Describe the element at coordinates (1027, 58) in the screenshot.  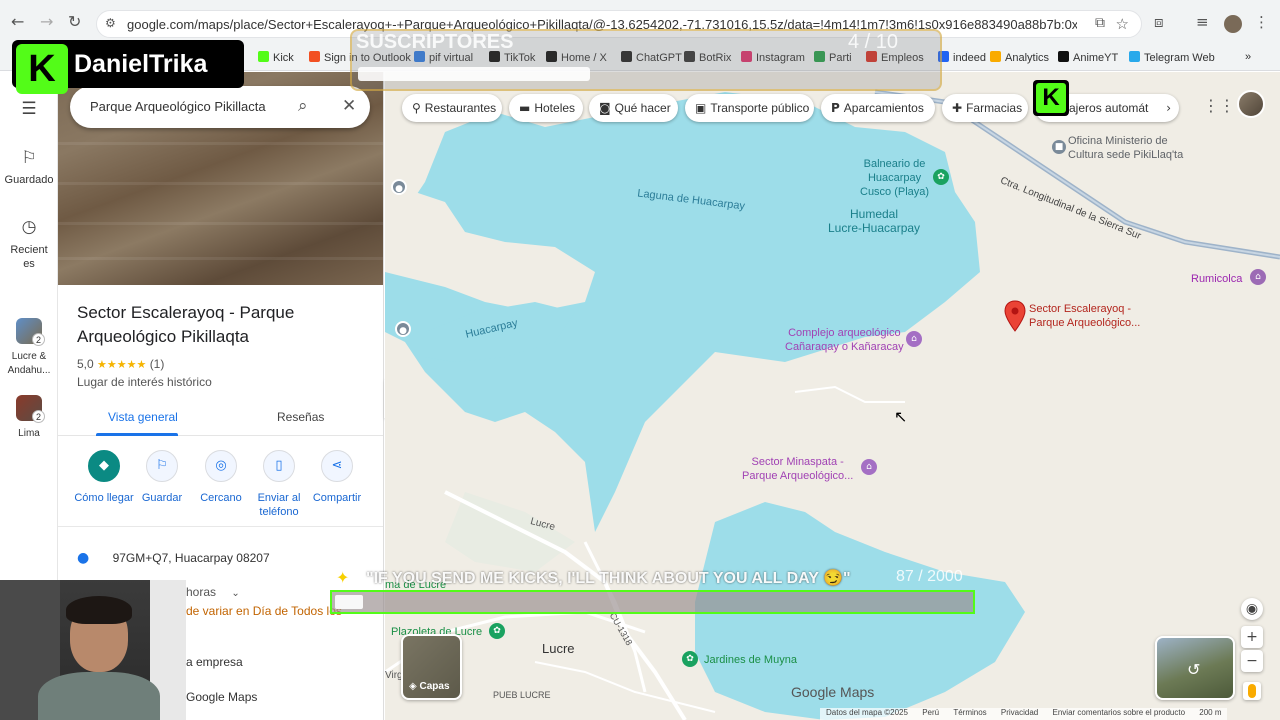
I see `bookmark-label: Analytics` at that location.